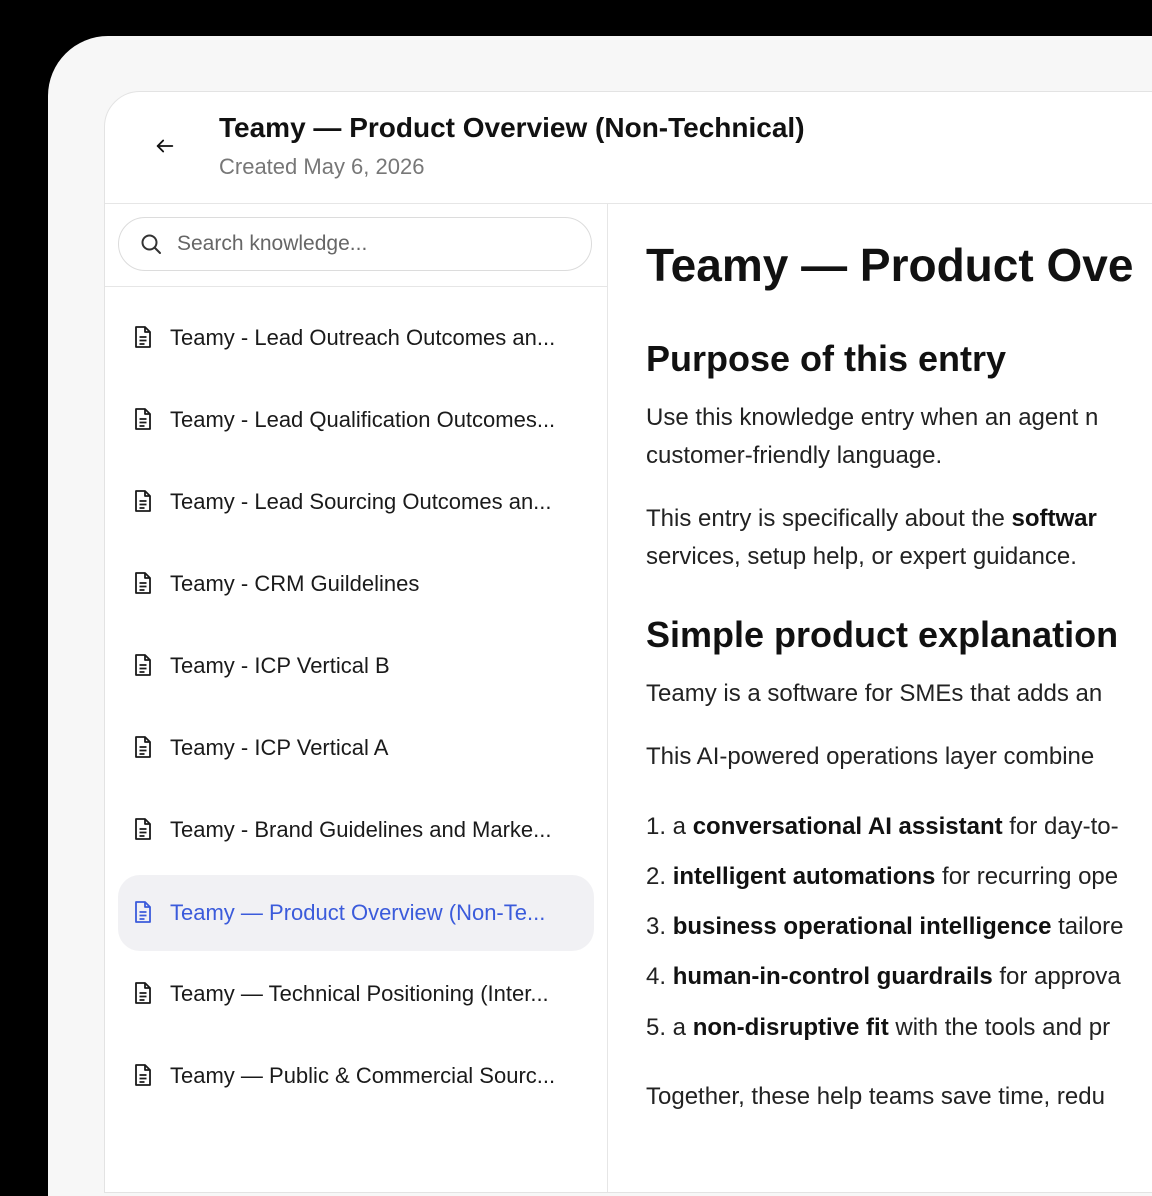  Describe the element at coordinates (794, 455) in the screenshot. I see `paragraph-line: customer-friendly language.` at that location.